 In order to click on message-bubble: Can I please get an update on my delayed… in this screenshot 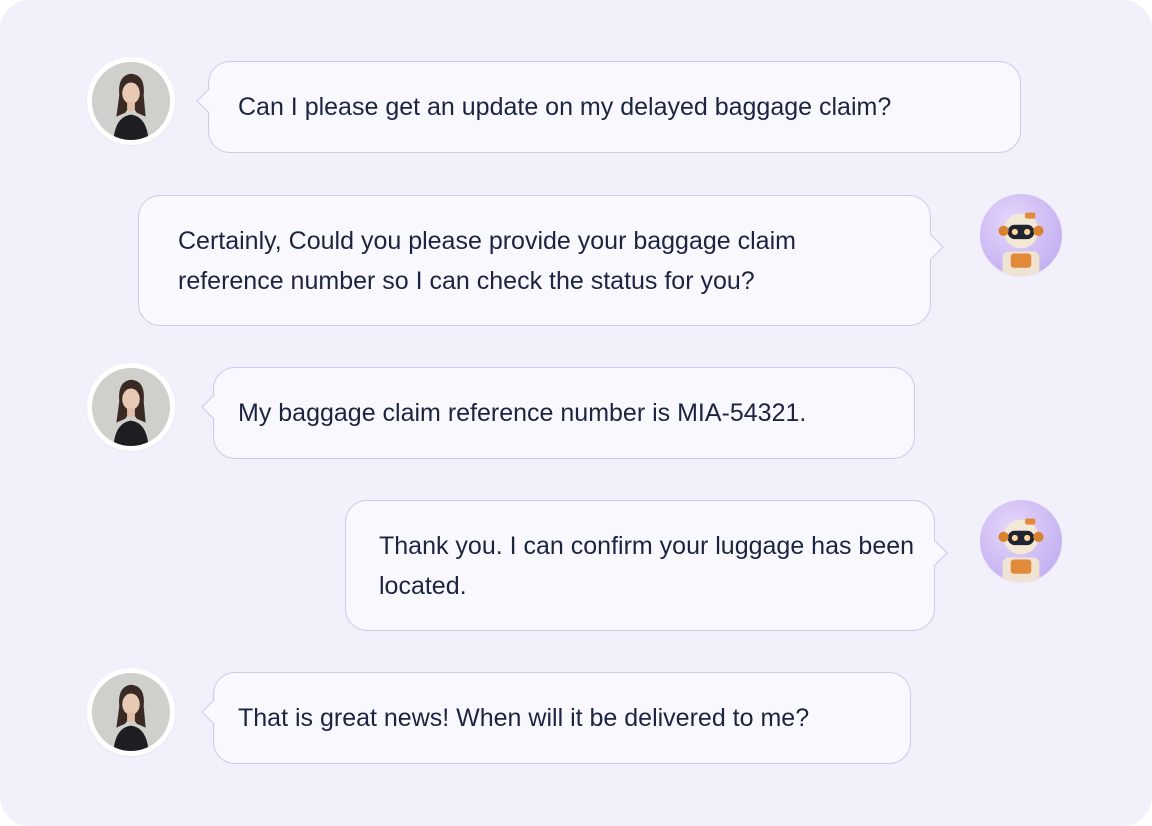, I will do `click(614, 107)`.